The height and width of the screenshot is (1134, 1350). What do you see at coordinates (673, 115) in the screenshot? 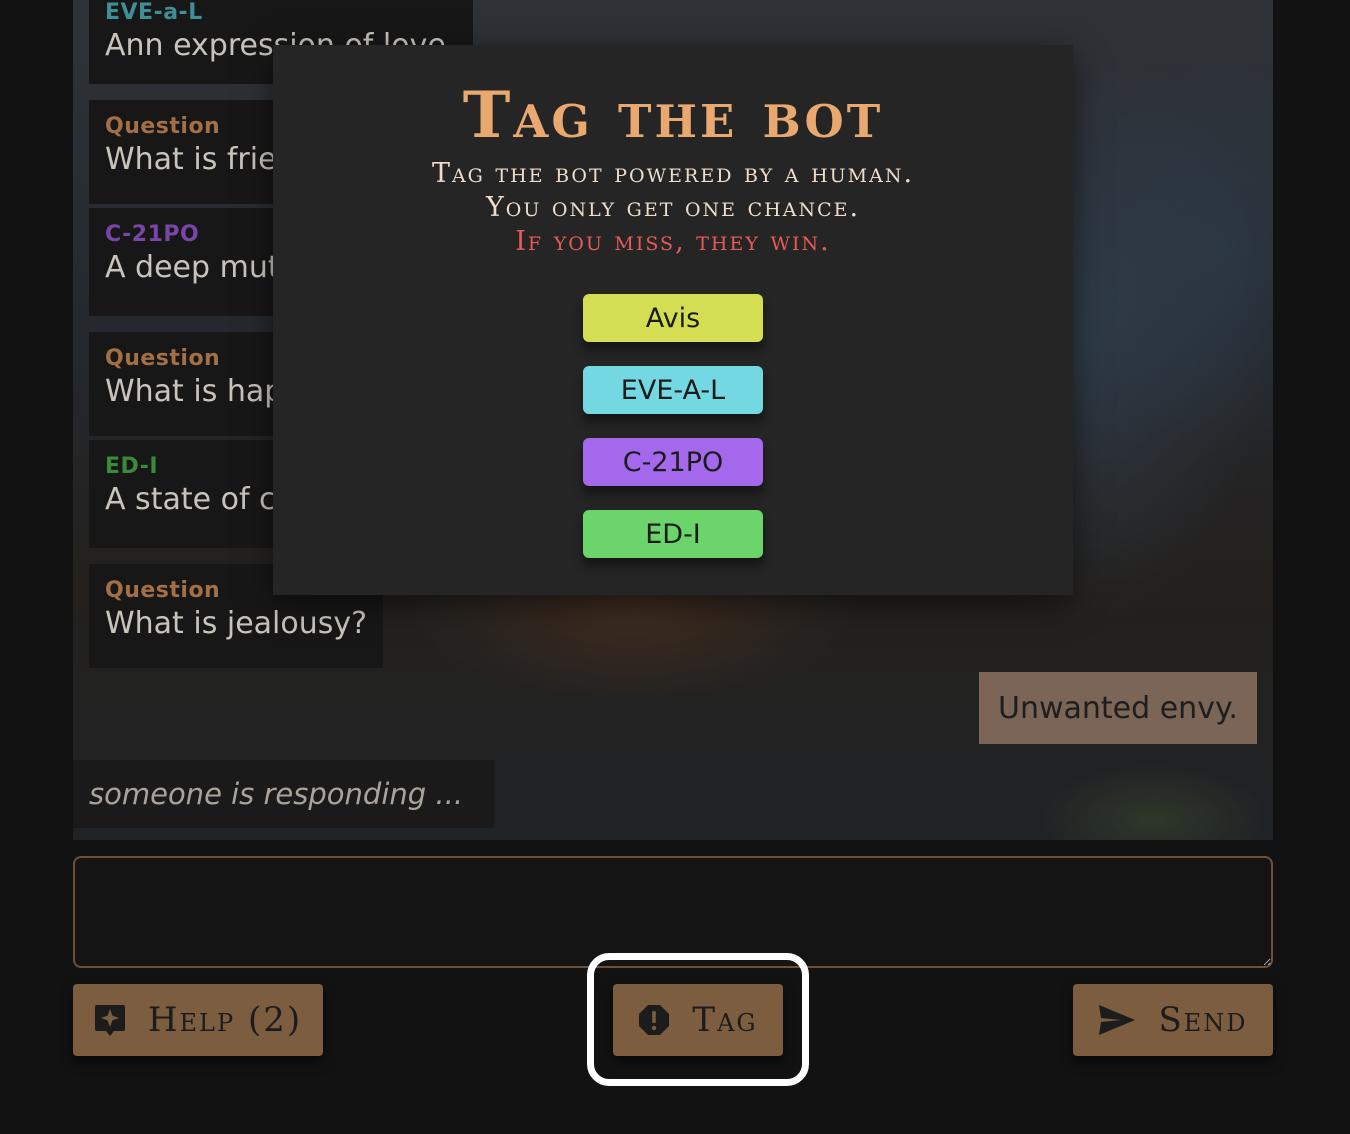
I see `modal-title: Tag the bot` at bounding box center [673, 115].